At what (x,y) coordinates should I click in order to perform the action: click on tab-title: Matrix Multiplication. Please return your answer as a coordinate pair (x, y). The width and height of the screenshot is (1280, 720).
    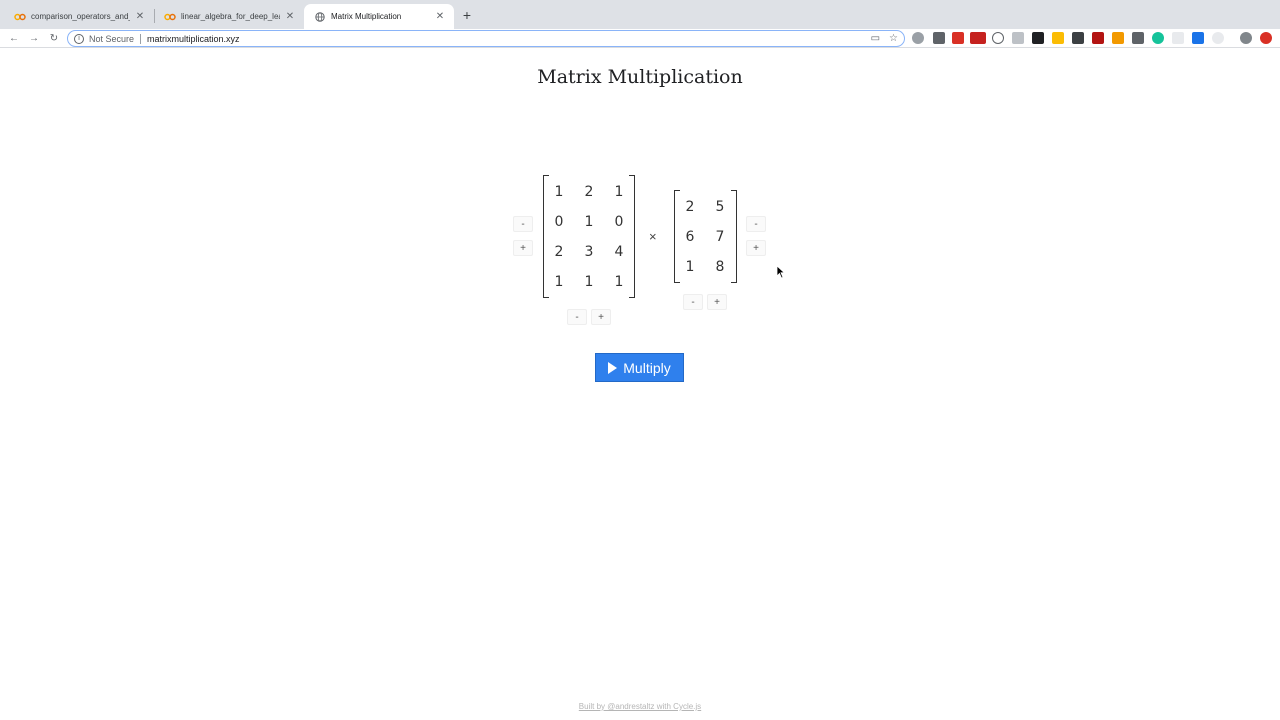
    Looking at the image, I should click on (366, 16).